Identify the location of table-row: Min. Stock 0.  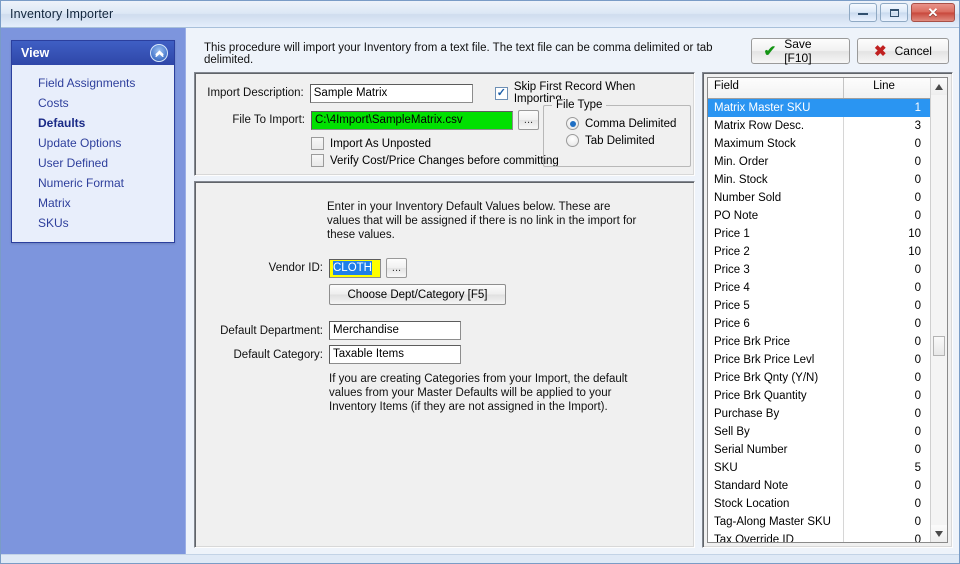
(819, 180).